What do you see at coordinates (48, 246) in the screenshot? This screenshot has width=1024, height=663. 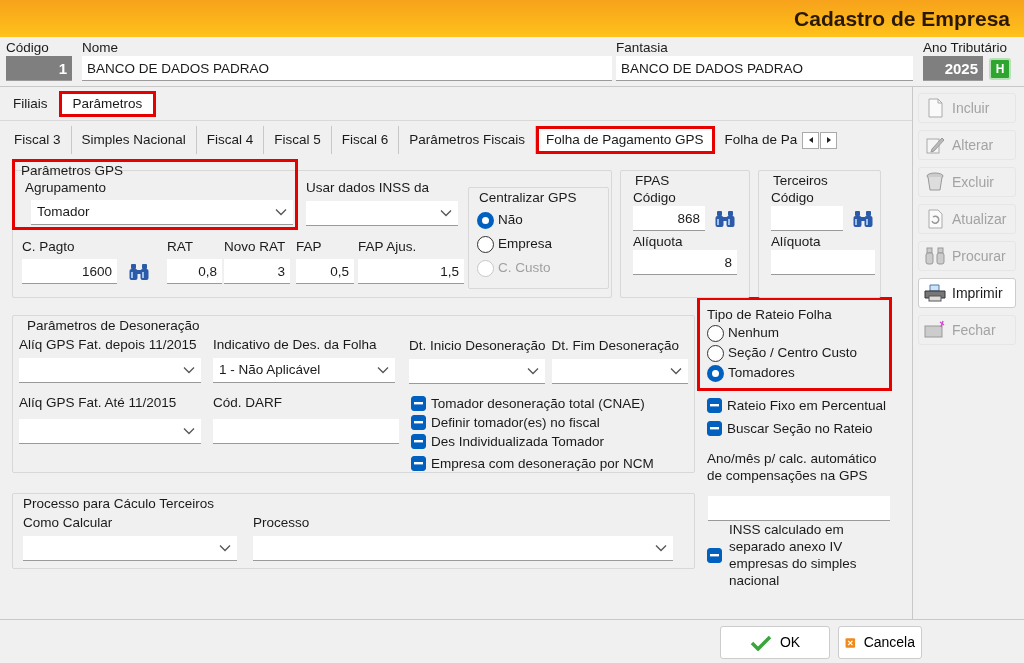 I see `field-label: C. Pagto` at bounding box center [48, 246].